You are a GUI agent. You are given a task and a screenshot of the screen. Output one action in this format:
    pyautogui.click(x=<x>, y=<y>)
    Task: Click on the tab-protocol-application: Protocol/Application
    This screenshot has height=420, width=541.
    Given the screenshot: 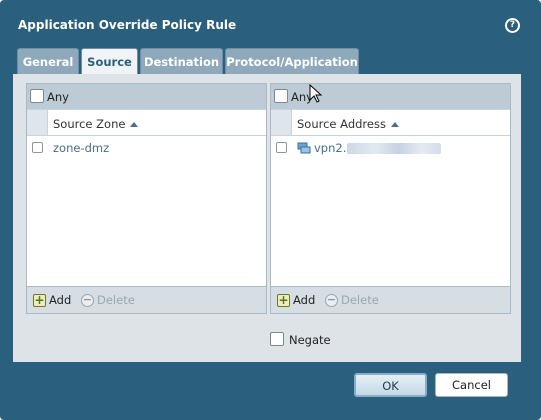 What is the action you would take?
    pyautogui.click(x=292, y=61)
    